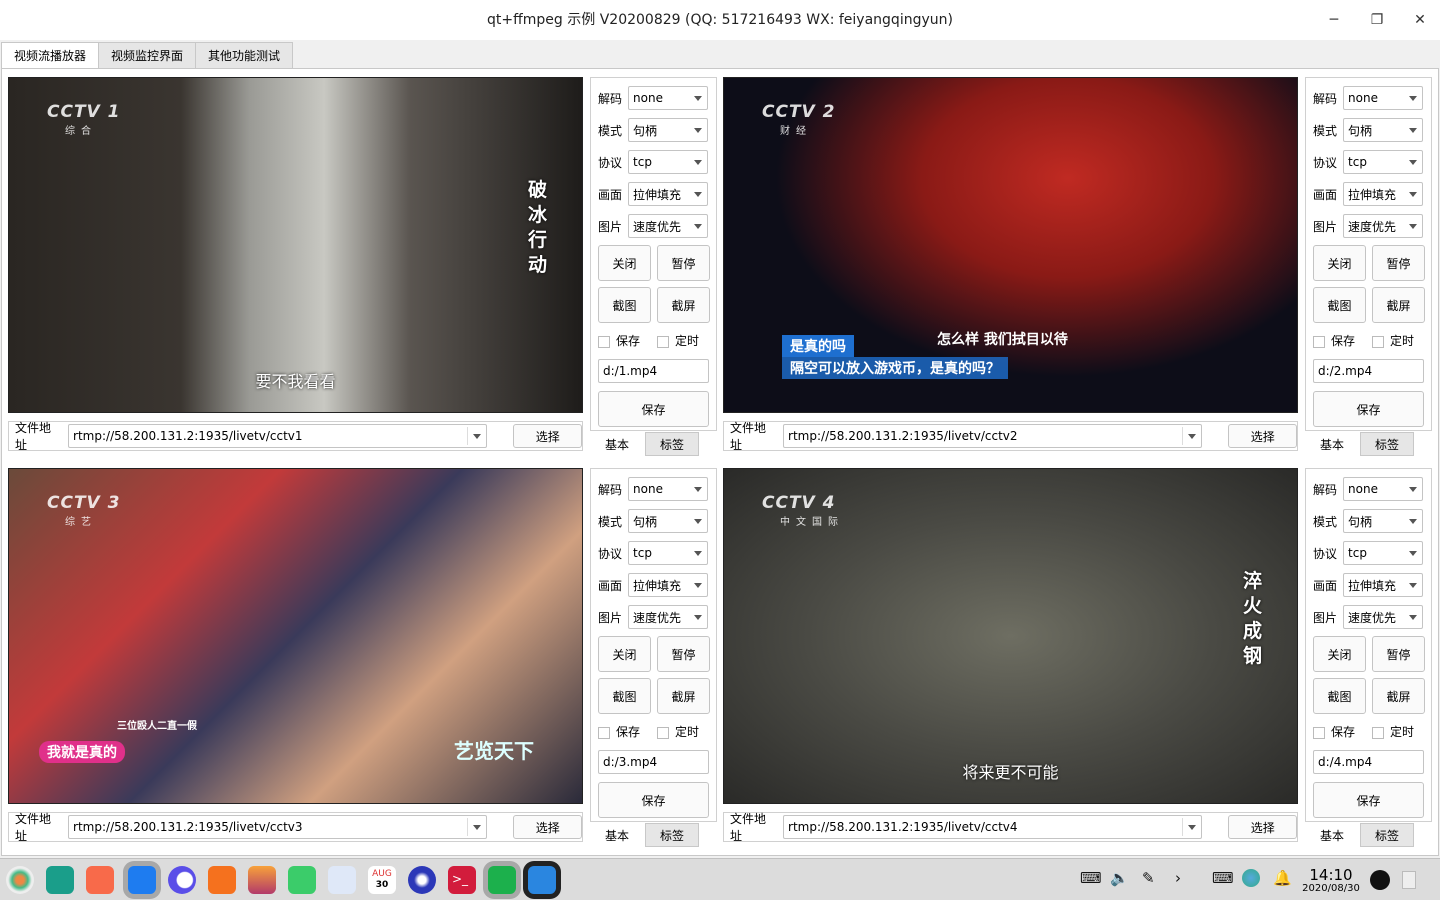 The image size is (1440, 900). What do you see at coordinates (20, 880) in the screenshot?
I see `launcher-icon` at bounding box center [20, 880].